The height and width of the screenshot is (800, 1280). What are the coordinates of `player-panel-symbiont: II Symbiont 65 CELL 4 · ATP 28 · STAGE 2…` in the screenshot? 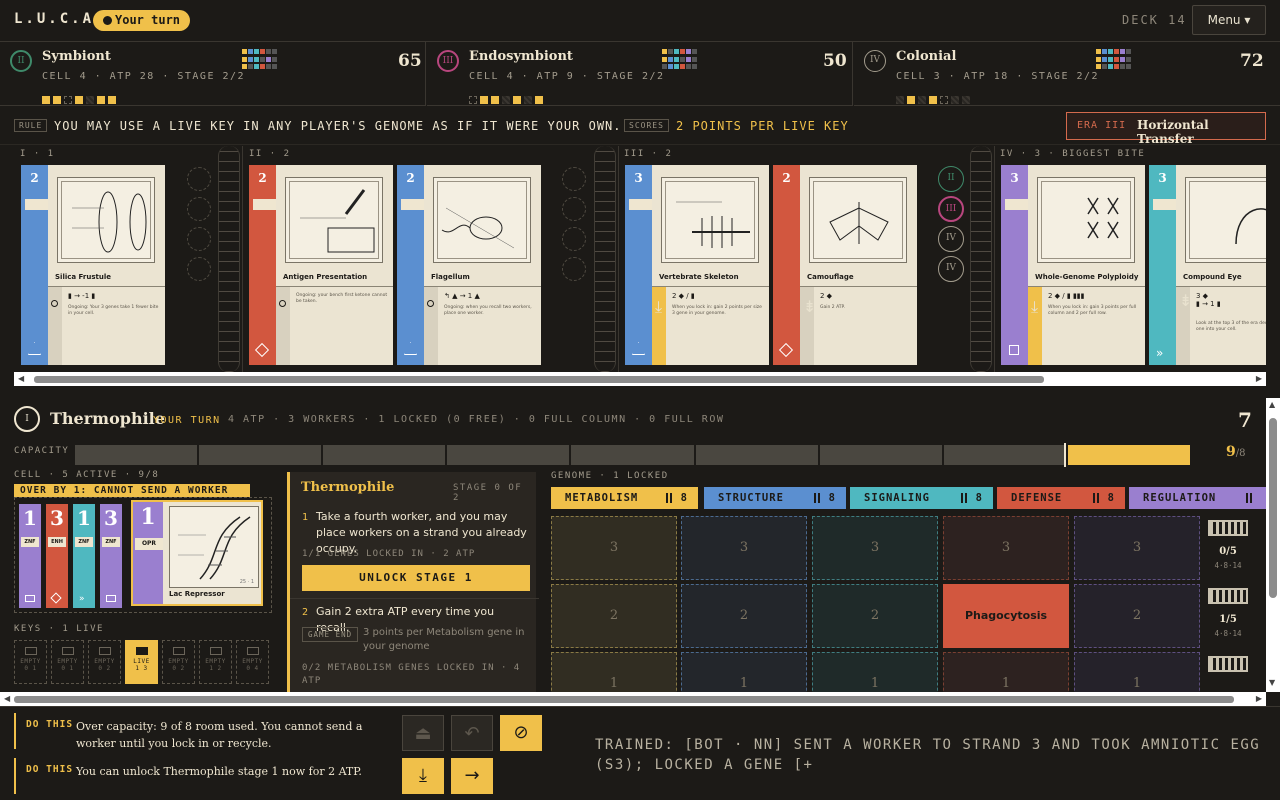 It's located at (213, 74).